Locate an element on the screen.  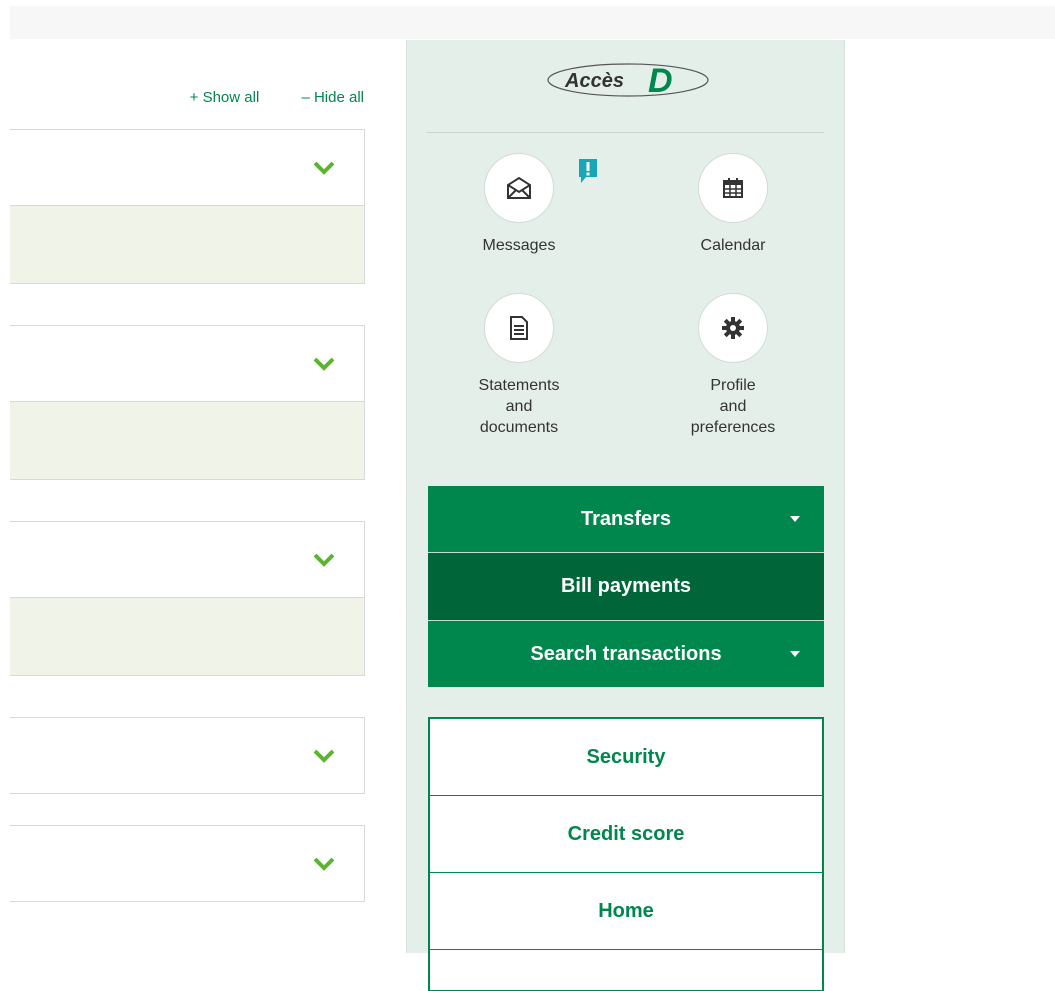
messages-circle is located at coordinates (519, 188).